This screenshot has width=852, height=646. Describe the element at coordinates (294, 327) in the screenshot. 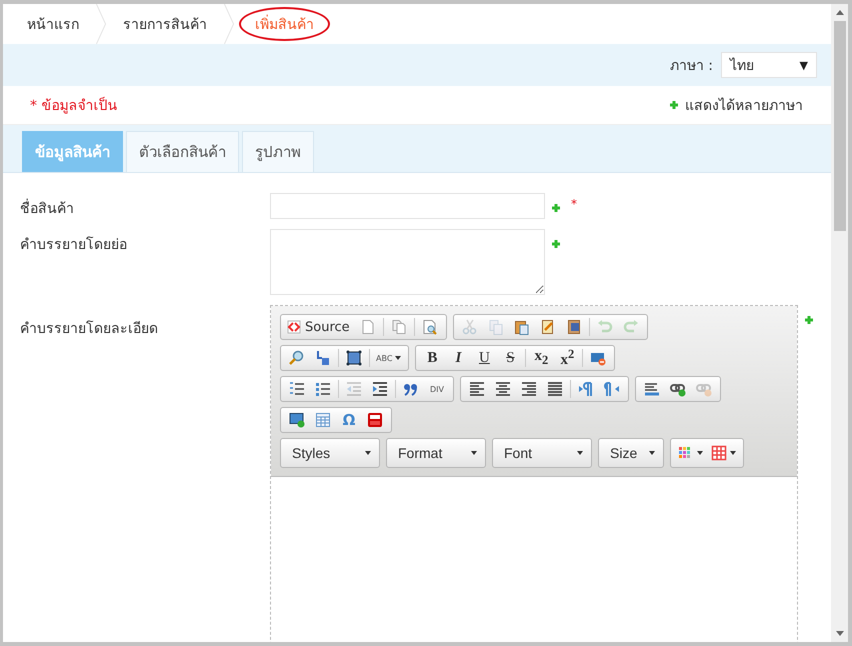

I see `code-icon` at that location.